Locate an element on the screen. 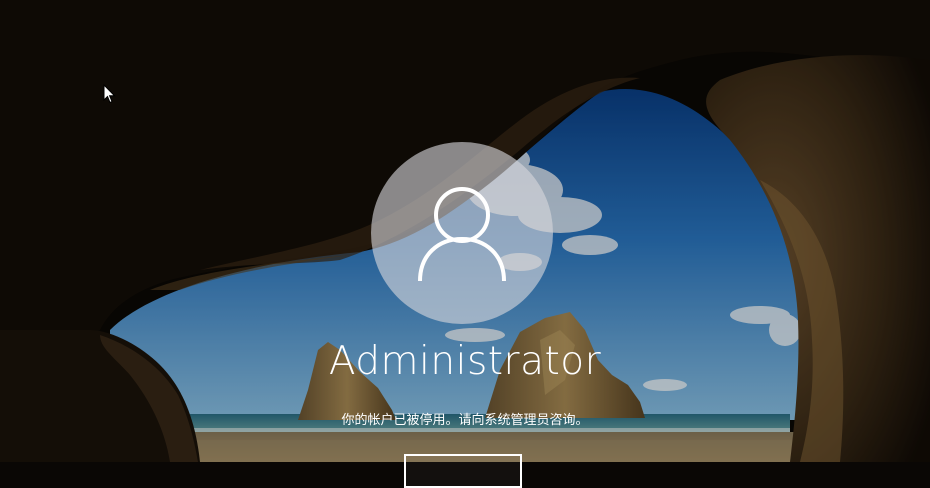 The height and width of the screenshot is (488, 930). user-avatar is located at coordinates (462, 233).